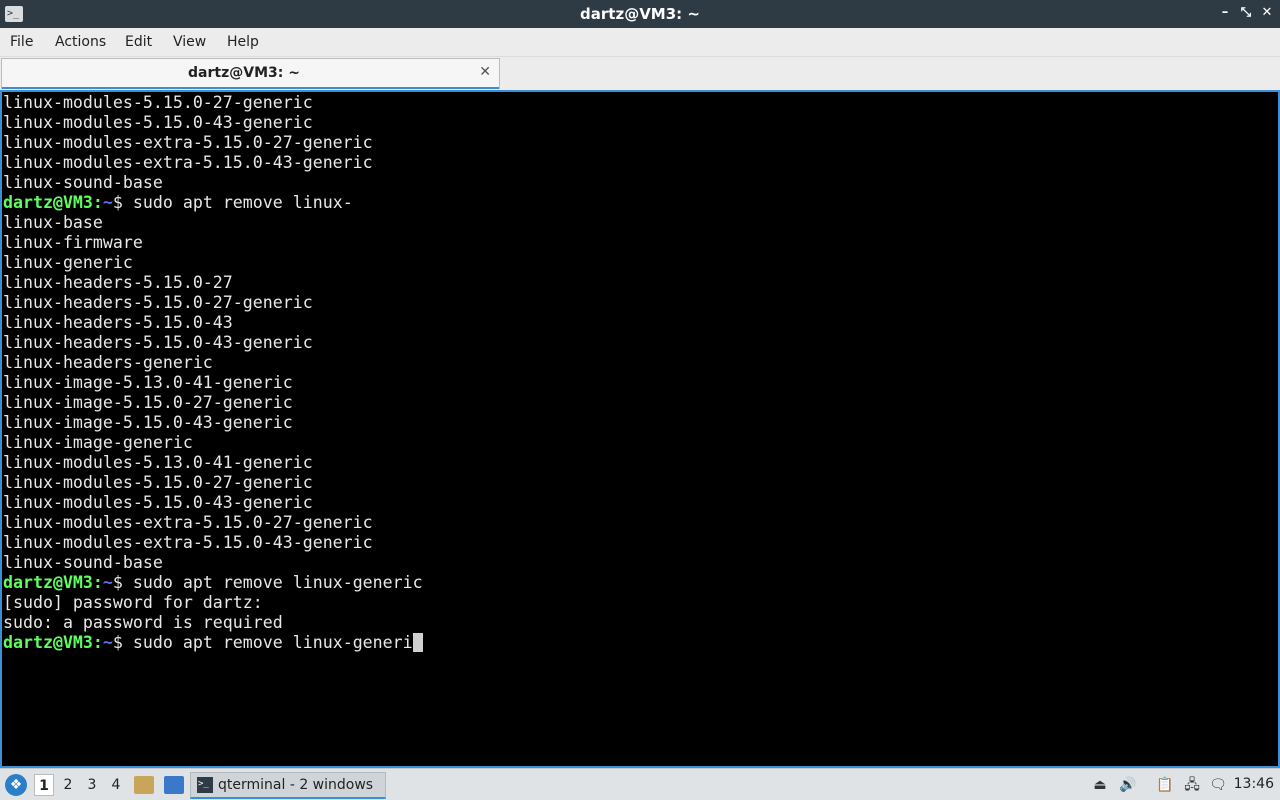 This screenshot has height=800, width=1280. I want to click on window-titlebar: >_ dartz@VM3: ~ – ⤡ ✕, so click(640, 14).